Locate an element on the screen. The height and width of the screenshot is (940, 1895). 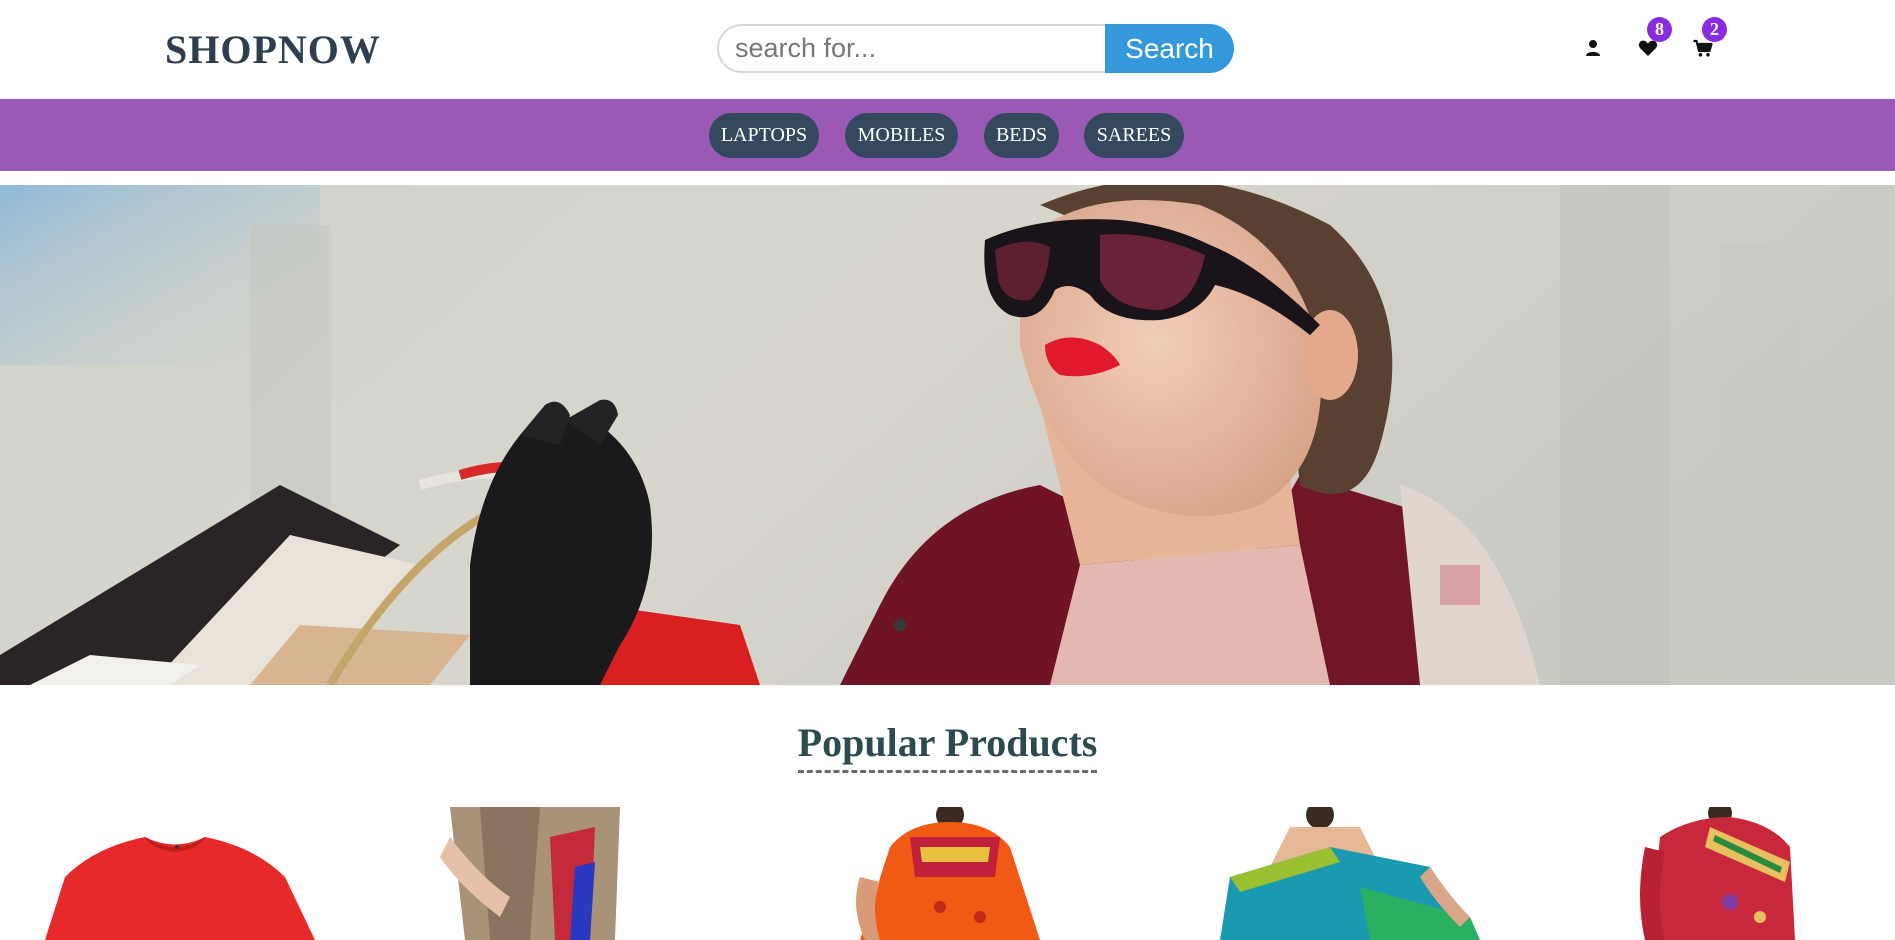
product-grid is located at coordinates (947, 873).